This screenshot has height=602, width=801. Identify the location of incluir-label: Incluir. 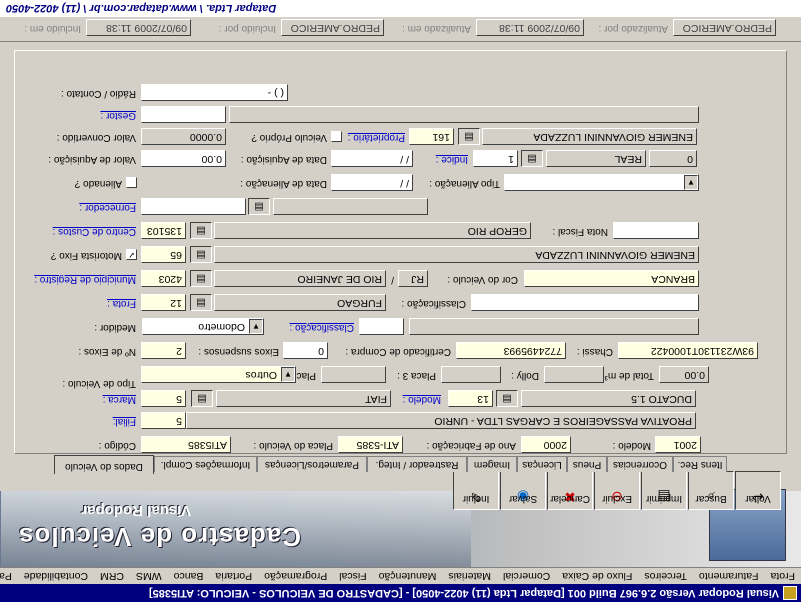
(476, 498).